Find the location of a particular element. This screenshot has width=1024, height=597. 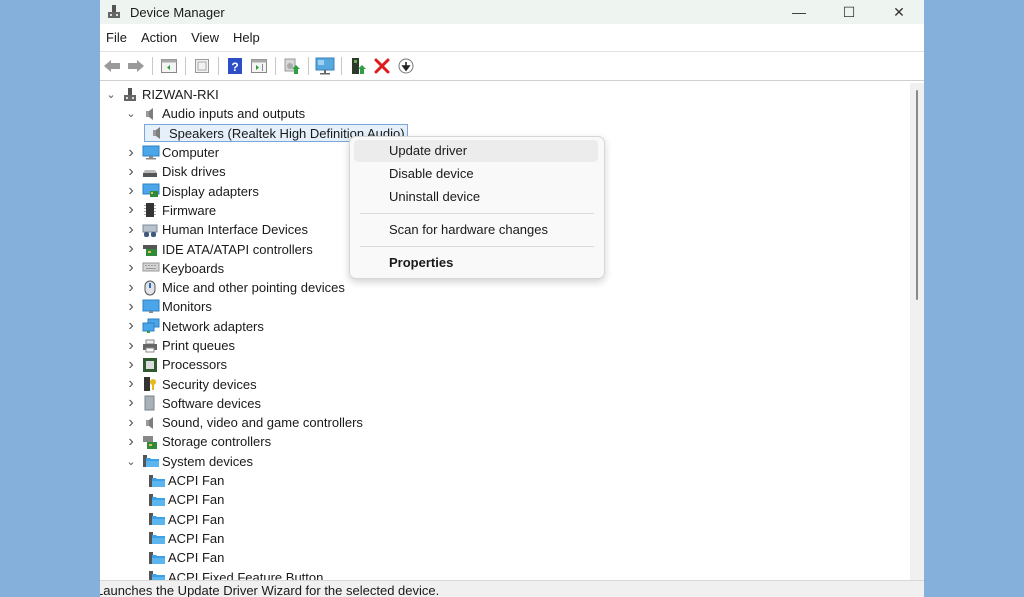

action-pane-button is located at coordinates (259, 66).